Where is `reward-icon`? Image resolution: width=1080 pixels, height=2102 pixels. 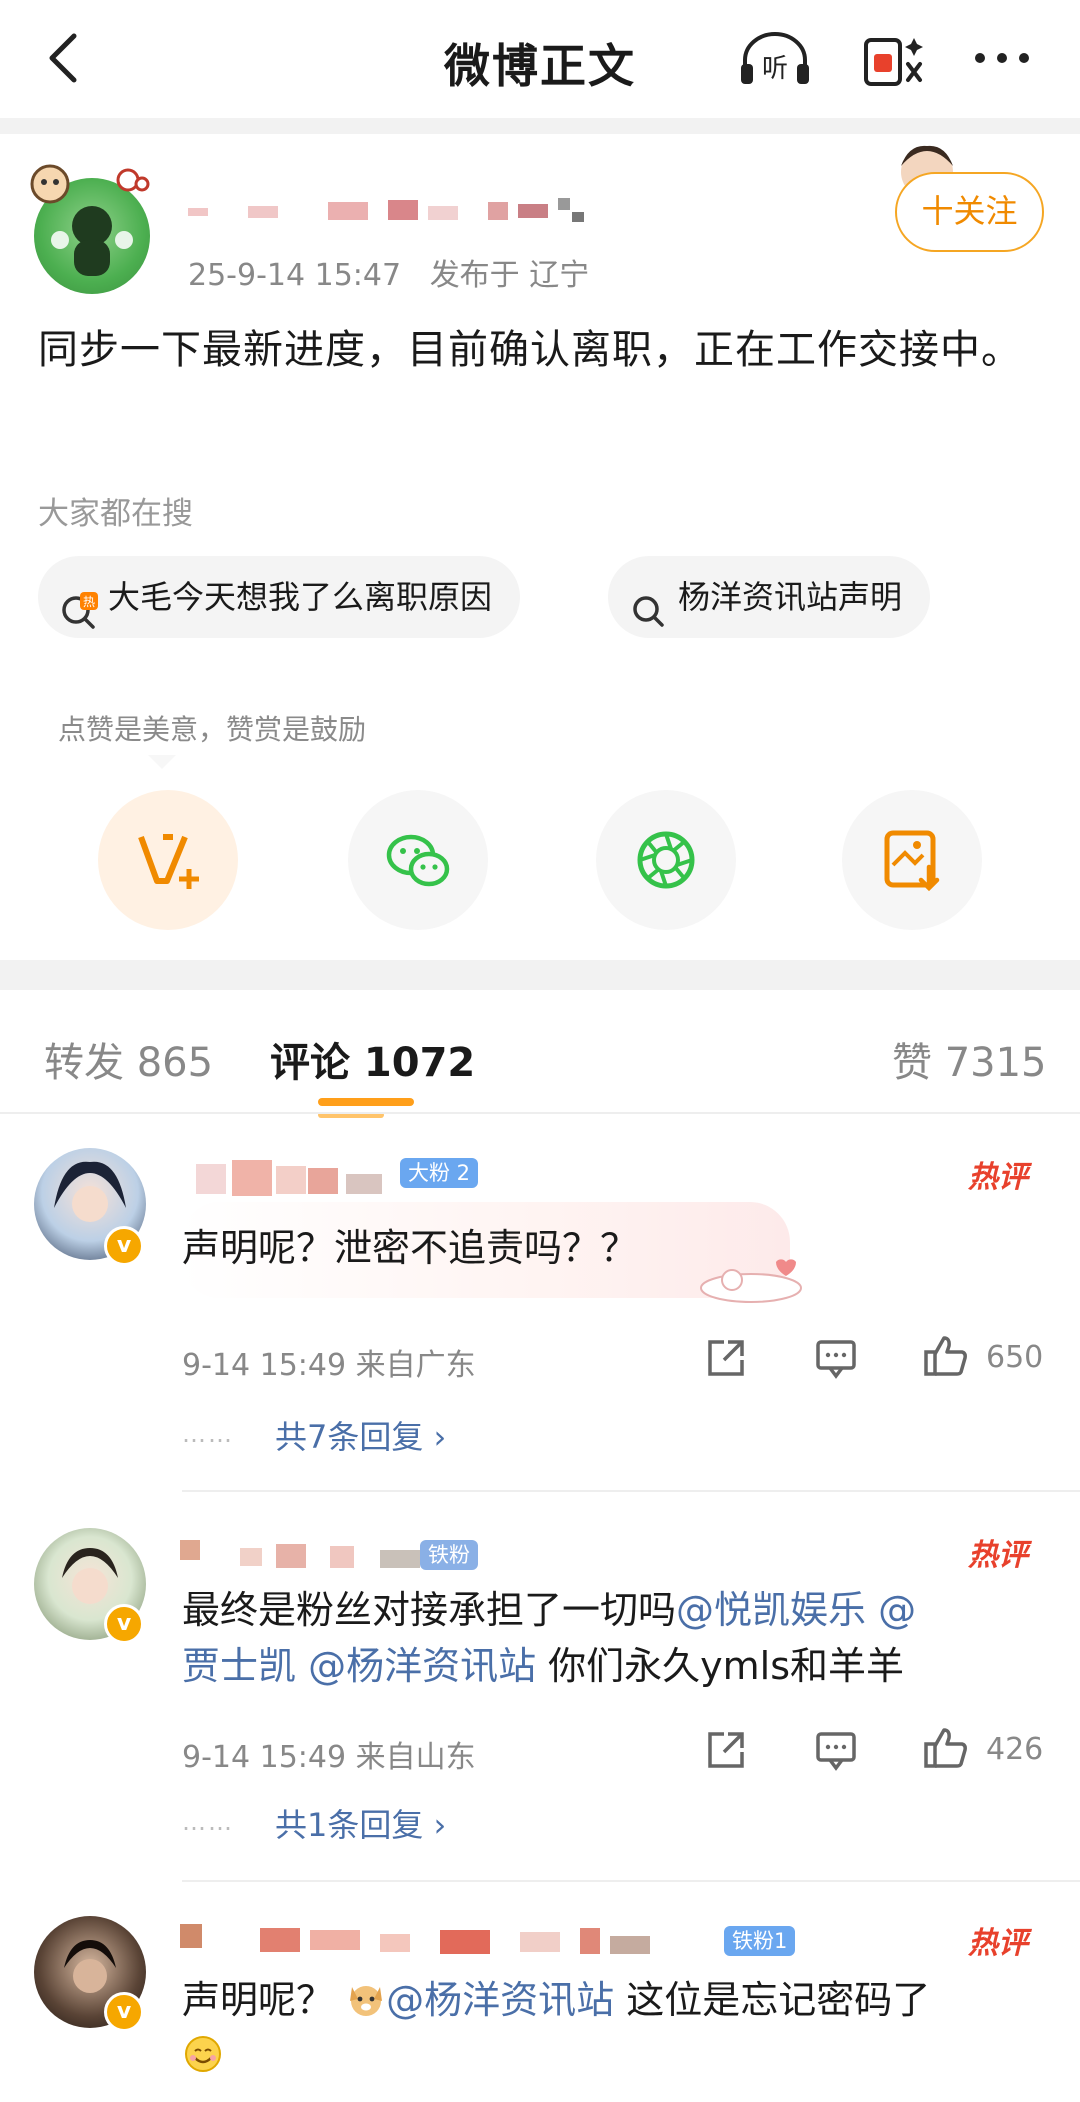 reward-icon is located at coordinates (168, 861).